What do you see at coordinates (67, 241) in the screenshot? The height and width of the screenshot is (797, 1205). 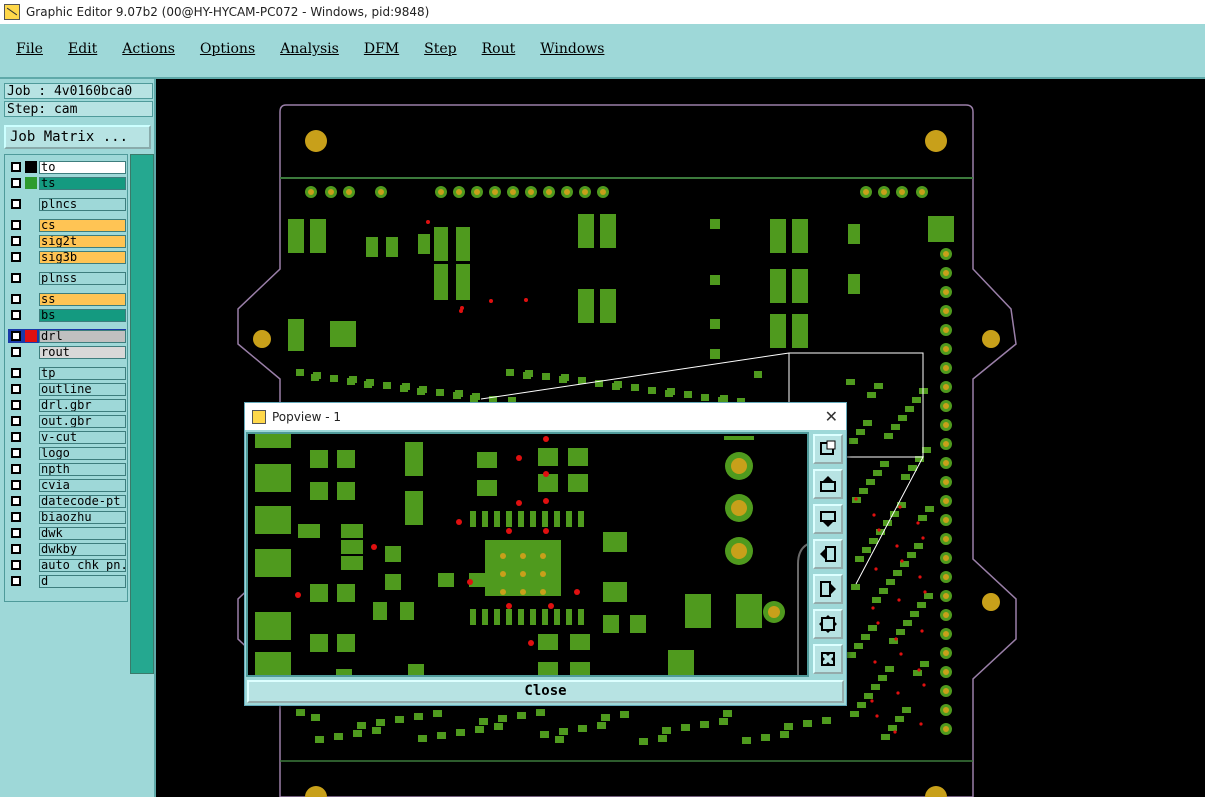 I see `layer-row-sig2t: sig2t` at bounding box center [67, 241].